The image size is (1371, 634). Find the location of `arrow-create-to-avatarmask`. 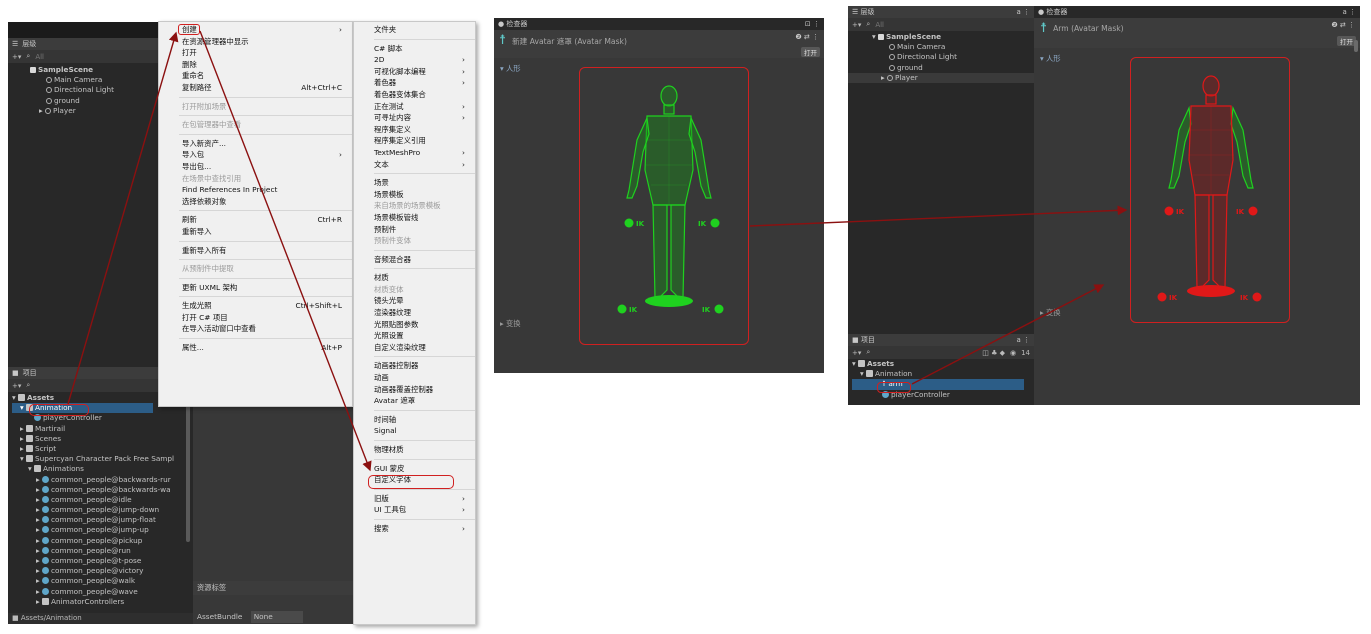

arrow-create-to-avatarmask is located at coordinates (285, 251).